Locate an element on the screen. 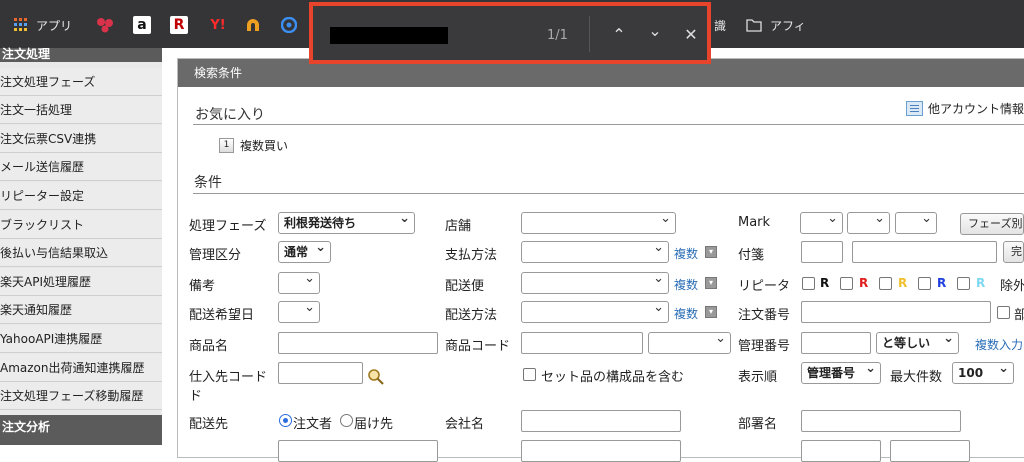  bookmark-orange is located at coordinates (253, 25).